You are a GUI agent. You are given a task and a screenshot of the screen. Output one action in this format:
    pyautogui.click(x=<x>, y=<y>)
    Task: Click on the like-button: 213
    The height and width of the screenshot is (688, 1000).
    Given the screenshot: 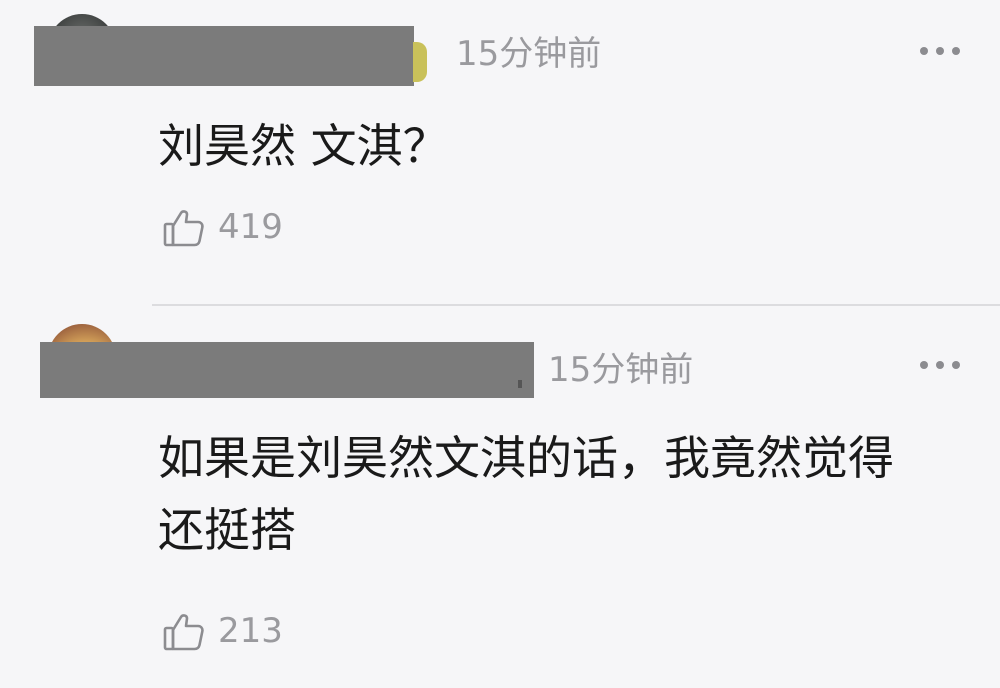 What is the action you would take?
    pyautogui.click(x=222, y=631)
    